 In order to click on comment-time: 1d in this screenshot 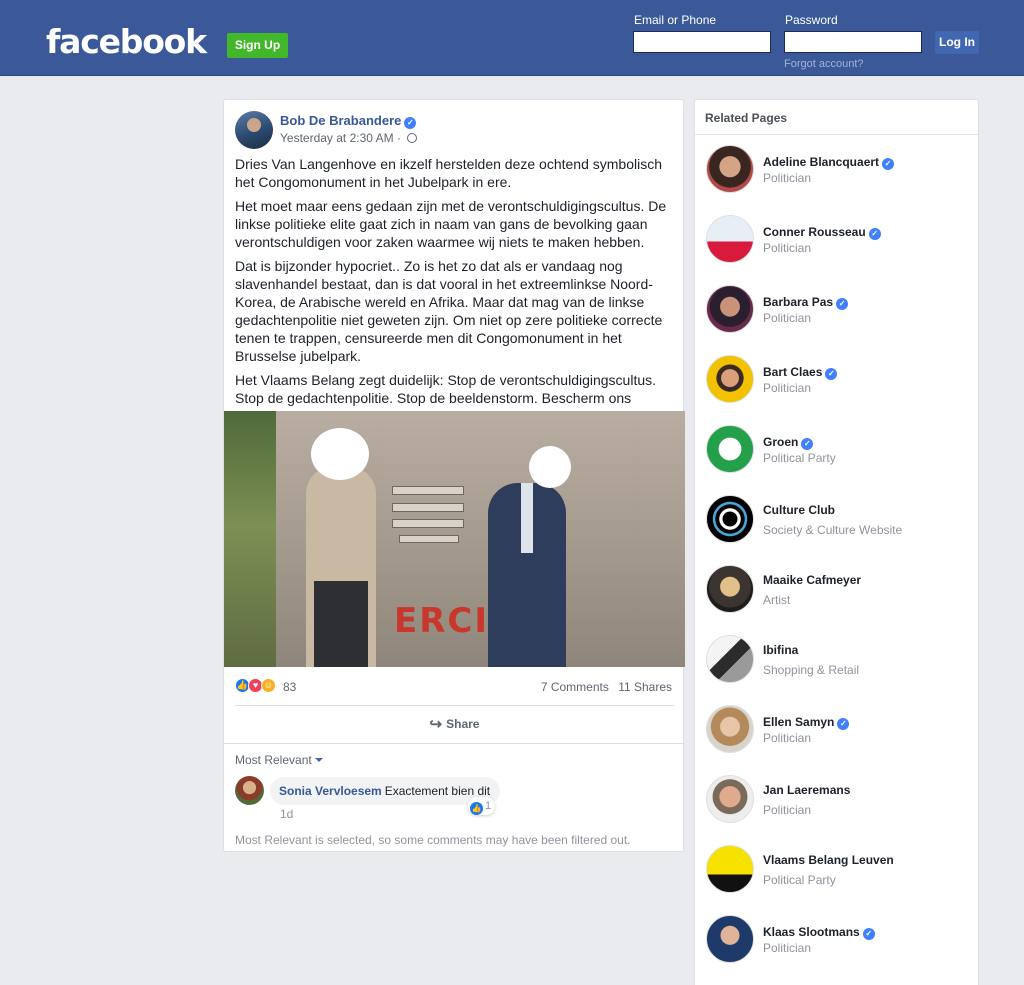, I will do `click(286, 814)`.